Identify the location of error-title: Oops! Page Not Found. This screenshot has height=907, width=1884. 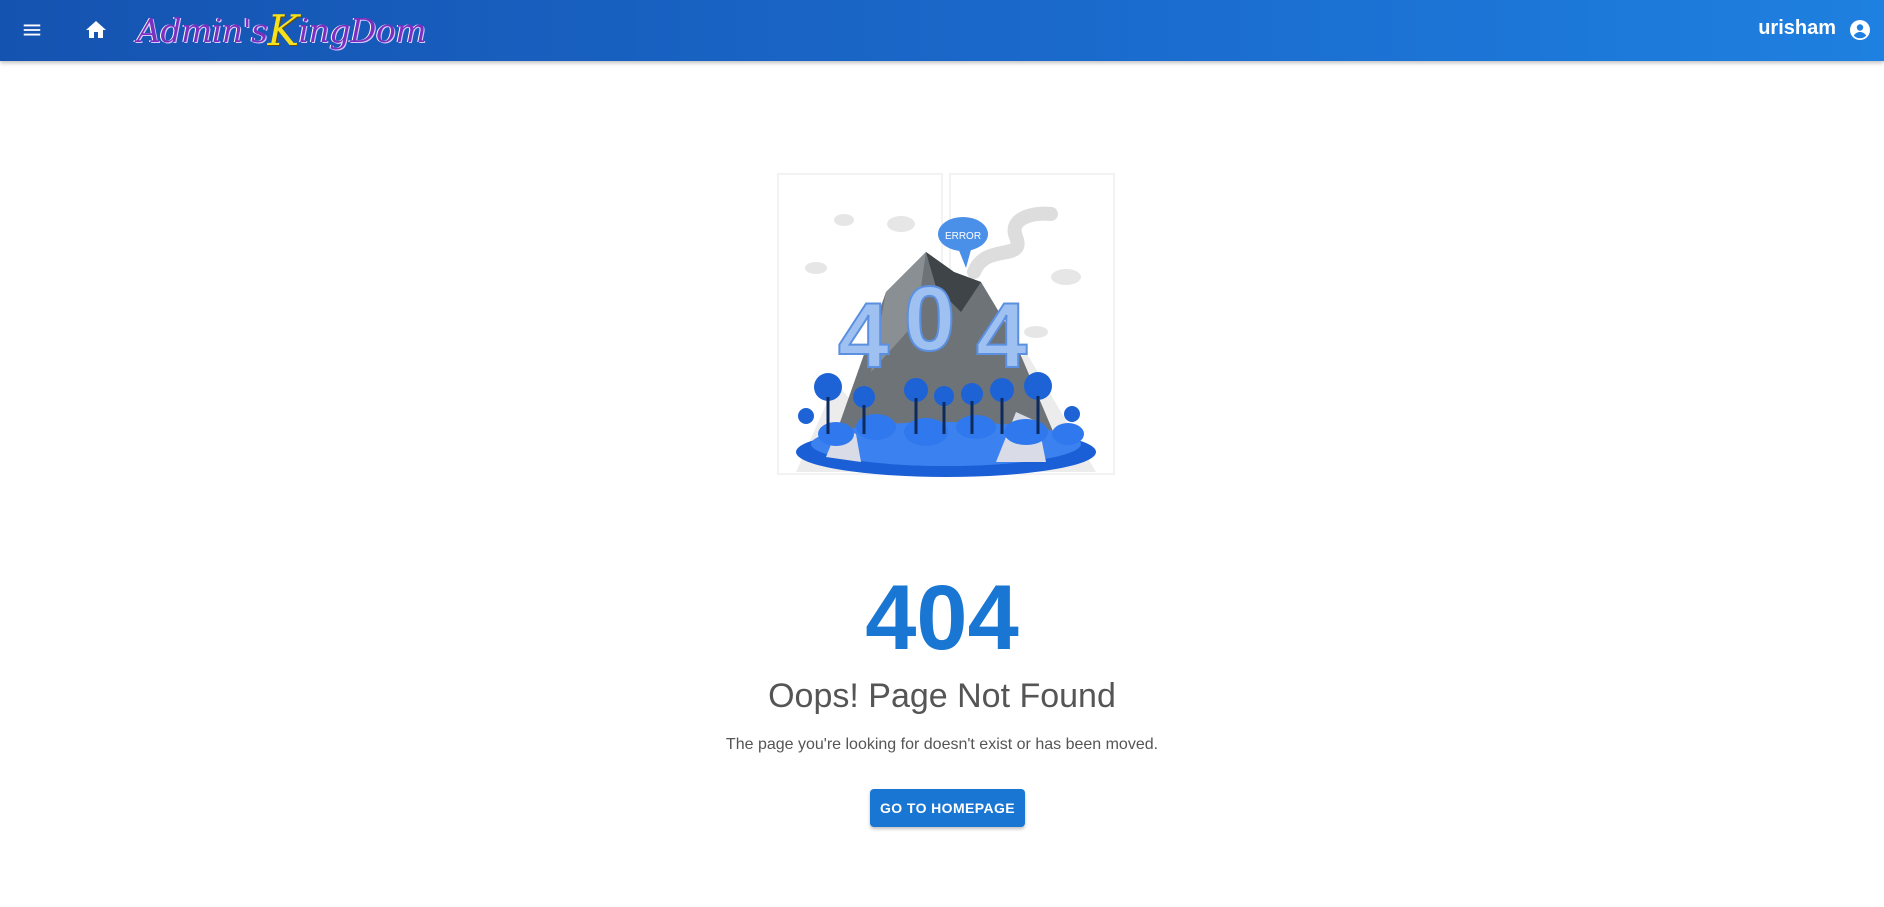
(942, 696).